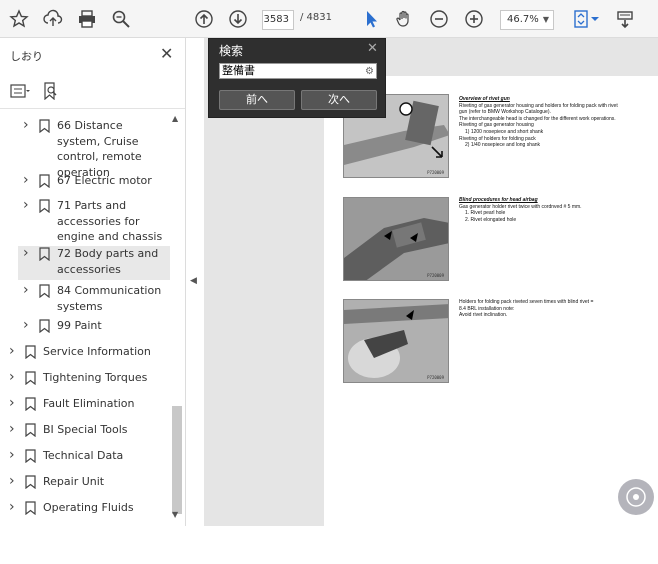 The width and height of the screenshot is (658, 564). Describe the element at coordinates (50, 91) in the screenshot. I see `find-bookmark-icon` at that location.